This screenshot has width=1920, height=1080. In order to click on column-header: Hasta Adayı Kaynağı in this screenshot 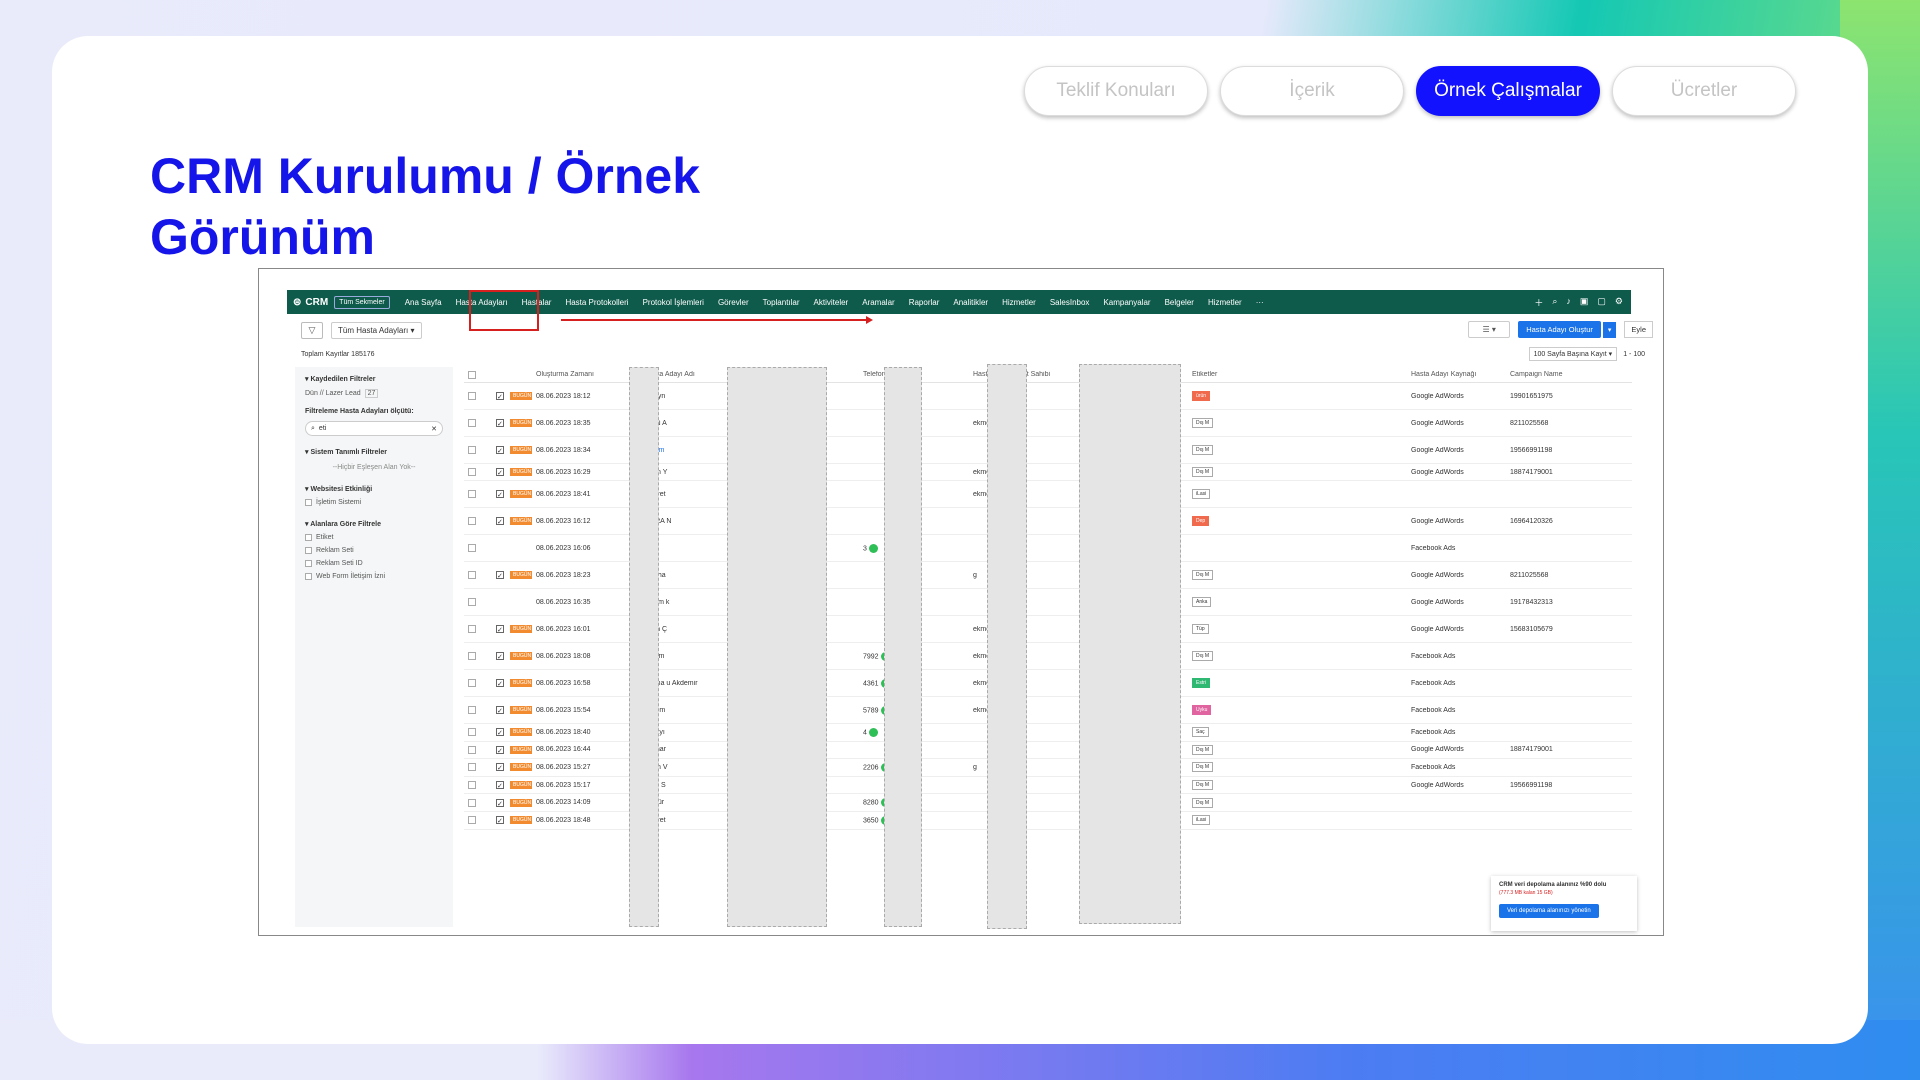, I will do `click(1456, 374)`.